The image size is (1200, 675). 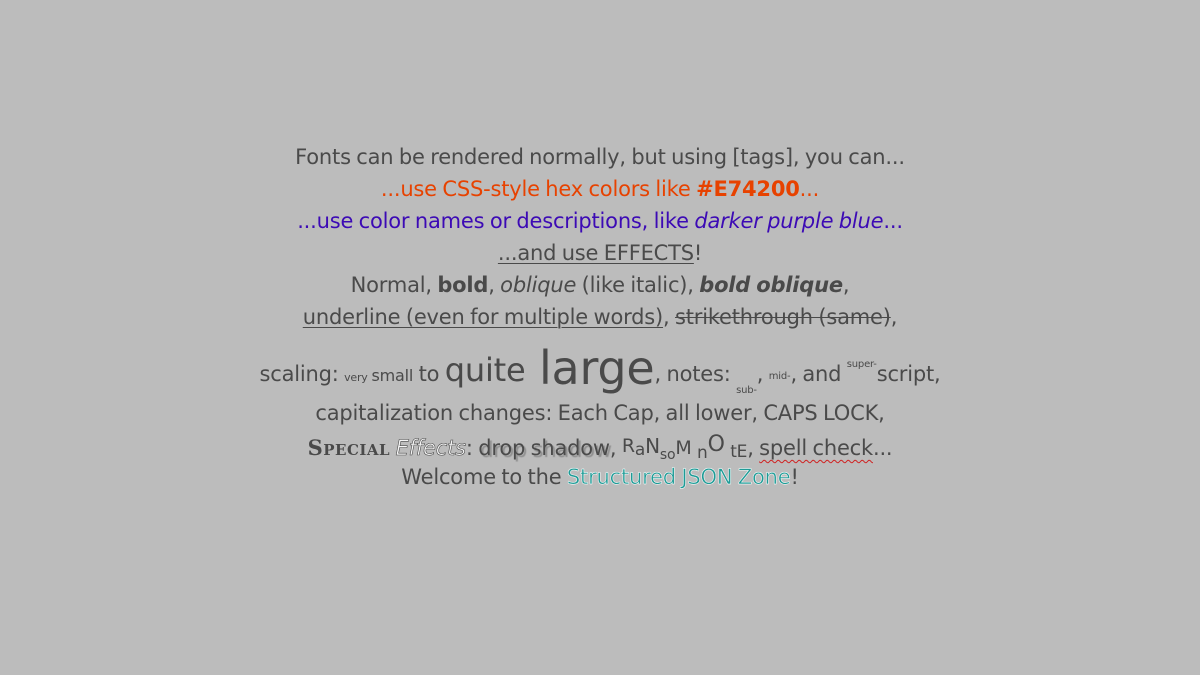 What do you see at coordinates (861, 364) in the screenshot?
I see `superscript-text: super-` at bounding box center [861, 364].